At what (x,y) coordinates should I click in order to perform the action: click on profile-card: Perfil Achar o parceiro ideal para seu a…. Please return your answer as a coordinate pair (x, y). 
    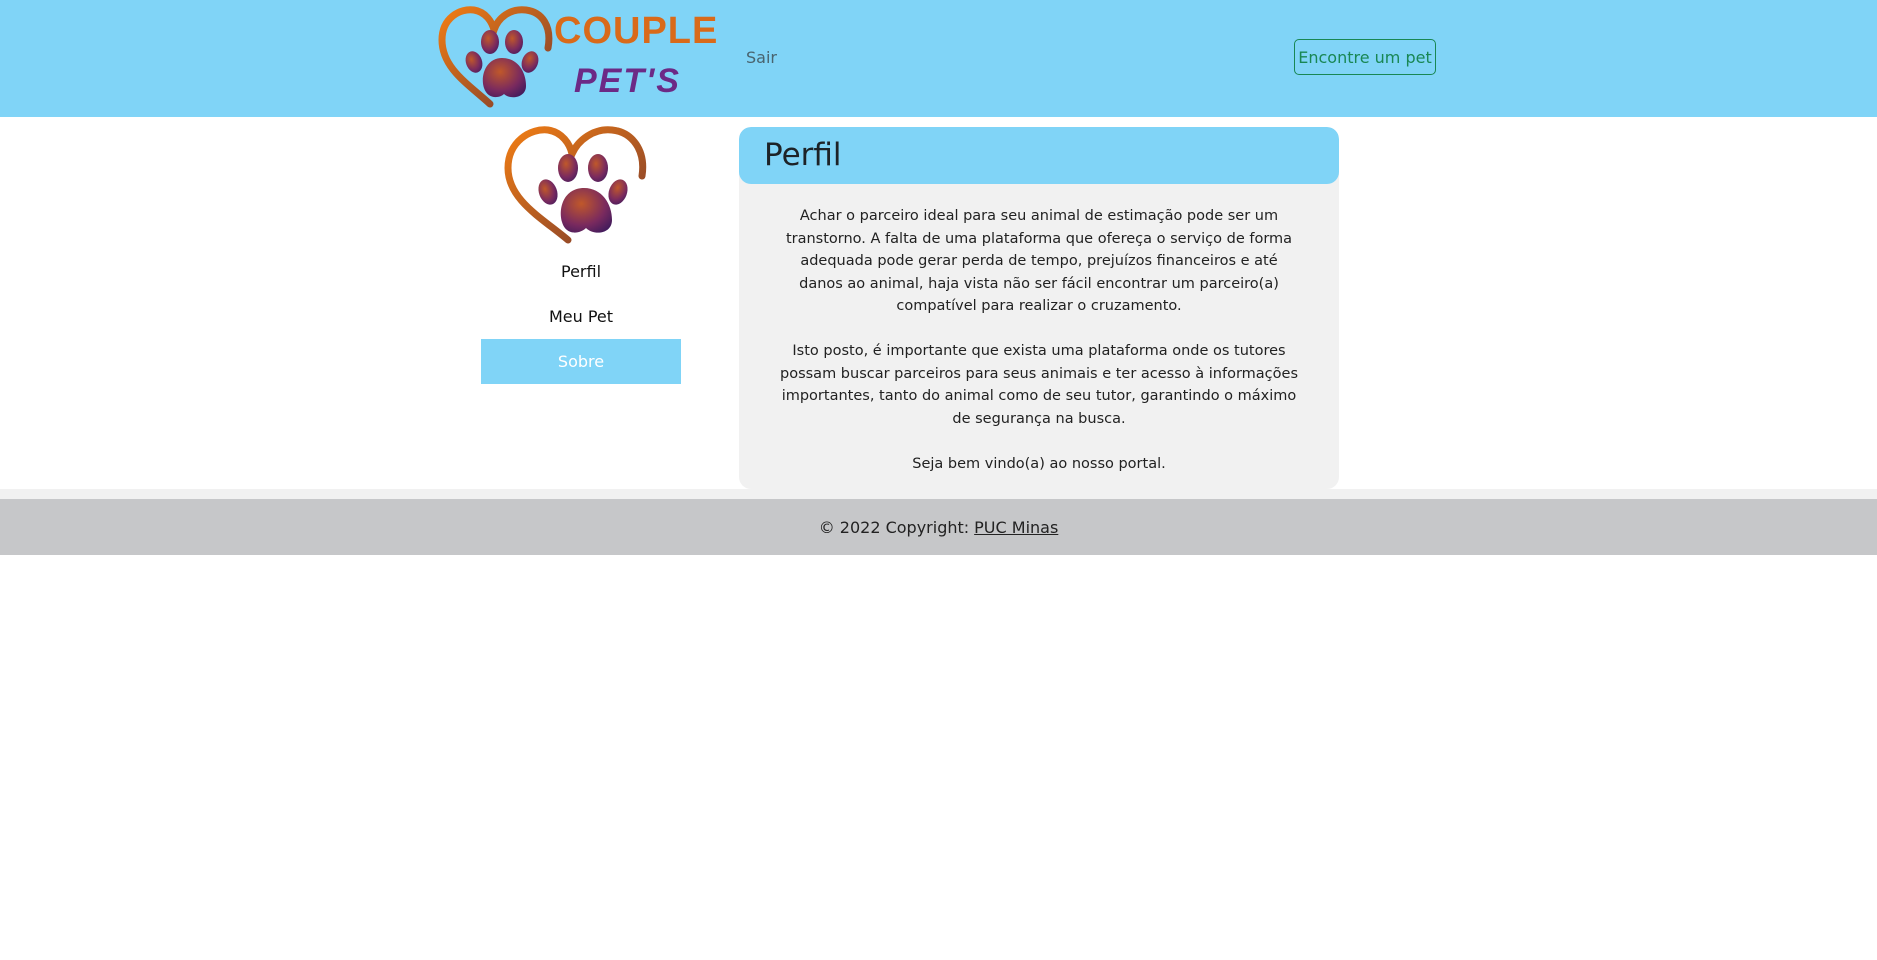
    Looking at the image, I should click on (1039, 308).